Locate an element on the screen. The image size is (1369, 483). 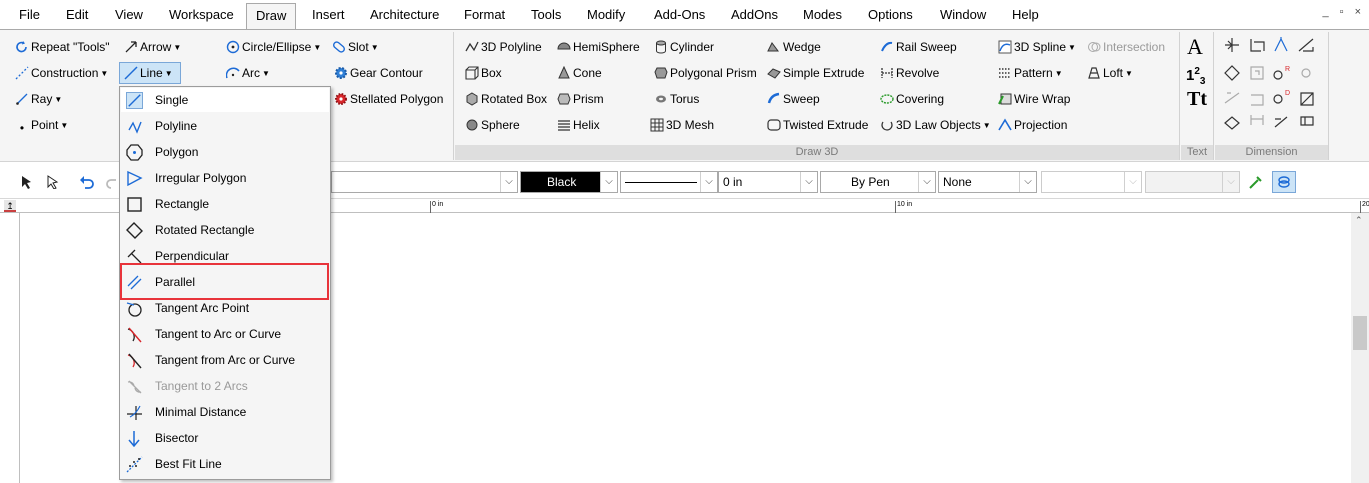
eyedropper-icon is located at coordinates (1256, 182).